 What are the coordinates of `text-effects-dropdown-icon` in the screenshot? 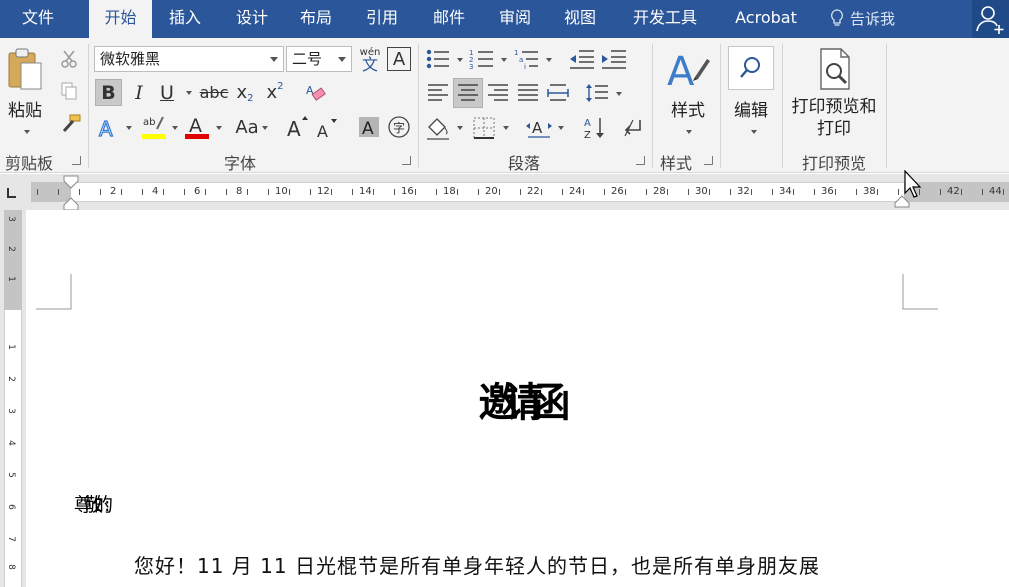 It's located at (129, 128).